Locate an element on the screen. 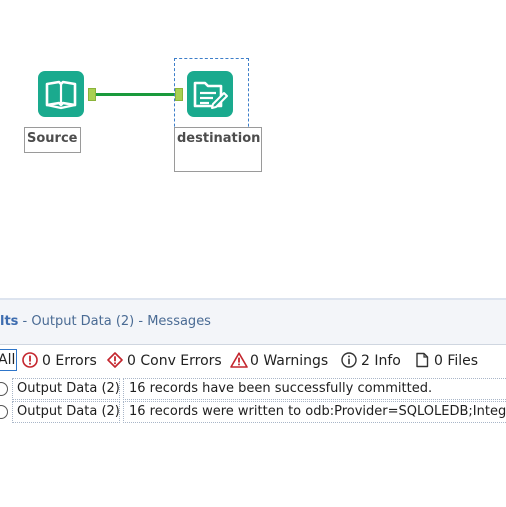 The height and width of the screenshot is (507, 506). filter-errors-button: 0 Errors is located at coordinates (59, 361).